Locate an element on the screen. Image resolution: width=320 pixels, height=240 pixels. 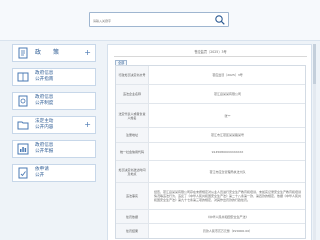
search-input is located at coordinates (148, 20).